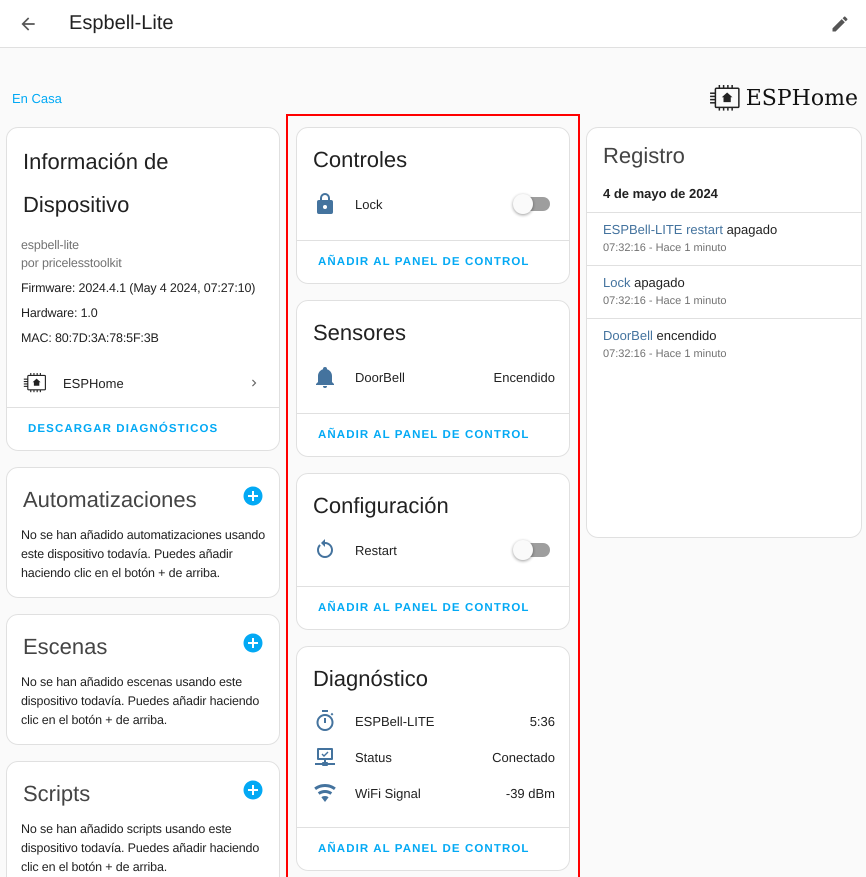 Image resolution: width=866 pixels, height=877 pixels. I want to click on card-title: Escenas, so click(65, 647).